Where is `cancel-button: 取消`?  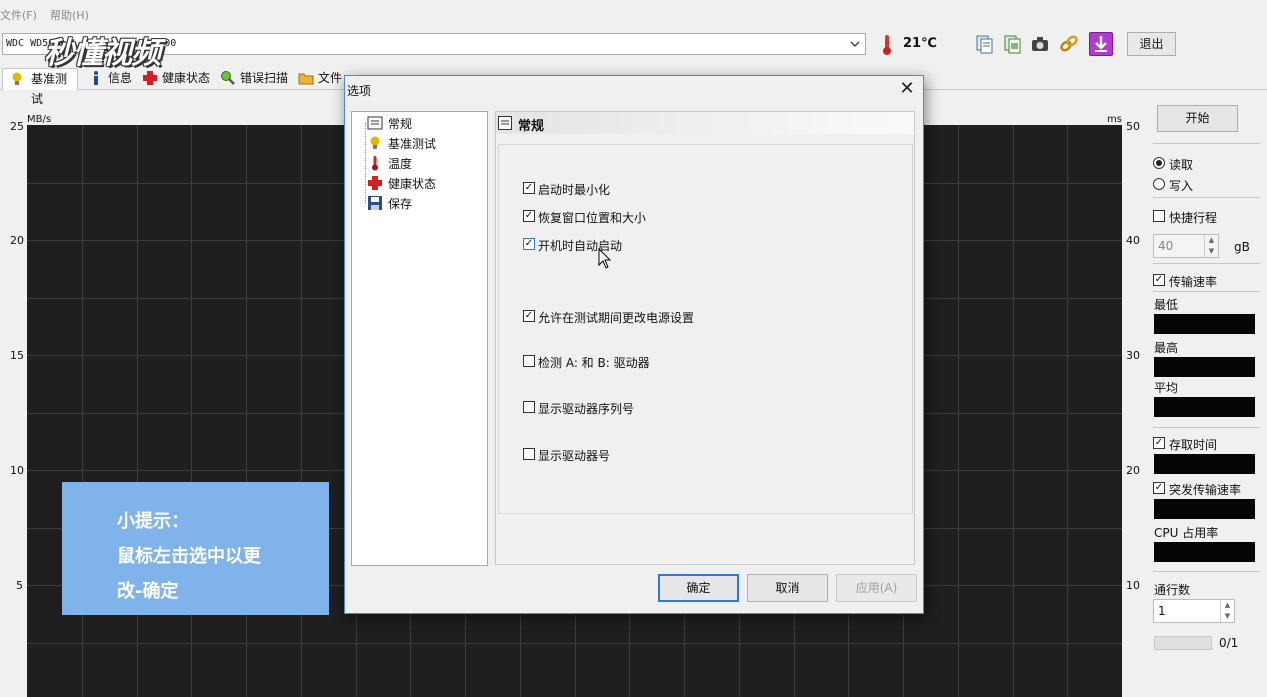
cancel-button: 取消 is located at coordinates (787, 588).